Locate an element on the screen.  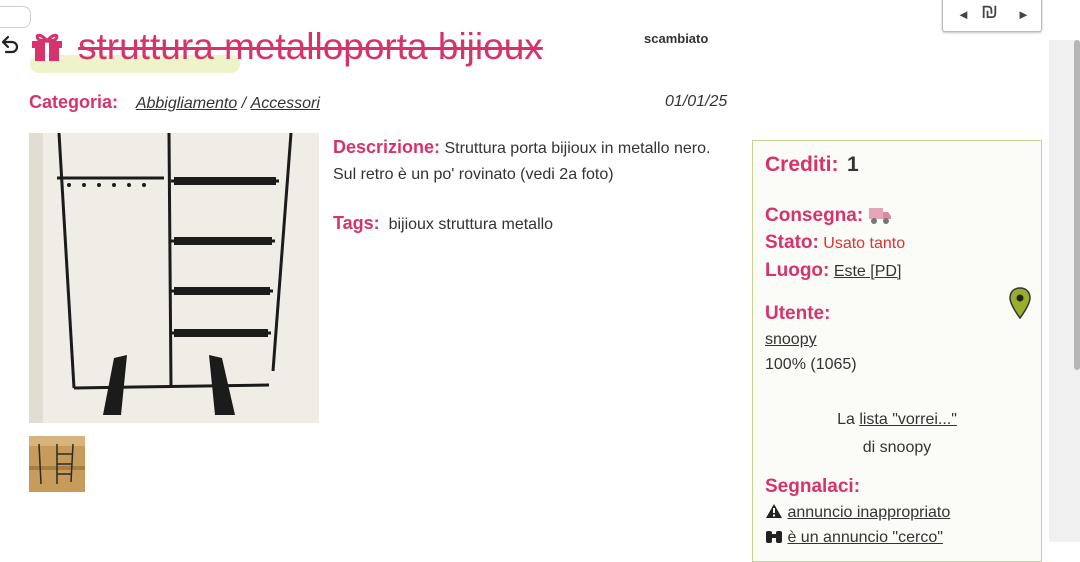
listing-nav: ◄ ₪ ► is located at coordinates (992, 16).